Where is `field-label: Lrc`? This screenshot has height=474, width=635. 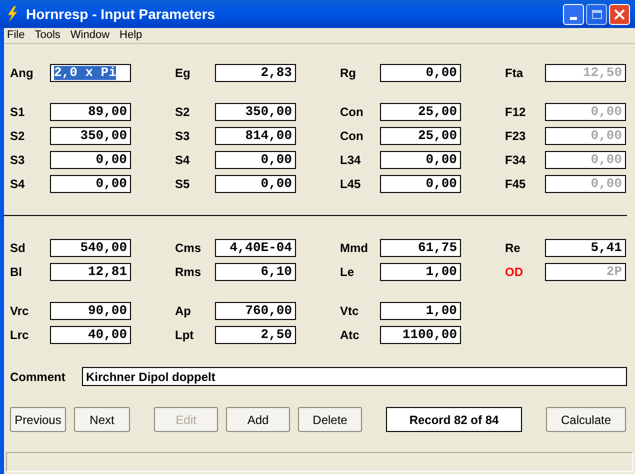
field-label: Lrc is located at coordinates (20, 335).